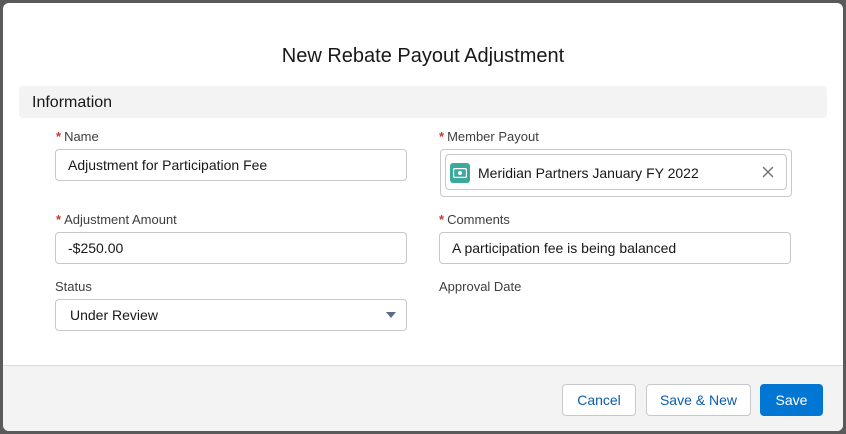  Describe the element at coordinates (698, 400) in the screenshot. I see `save-and-new-button: Save & New` at that location.